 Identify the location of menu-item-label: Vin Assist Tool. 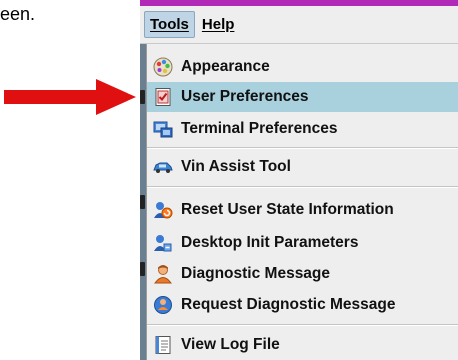
(236, 166).